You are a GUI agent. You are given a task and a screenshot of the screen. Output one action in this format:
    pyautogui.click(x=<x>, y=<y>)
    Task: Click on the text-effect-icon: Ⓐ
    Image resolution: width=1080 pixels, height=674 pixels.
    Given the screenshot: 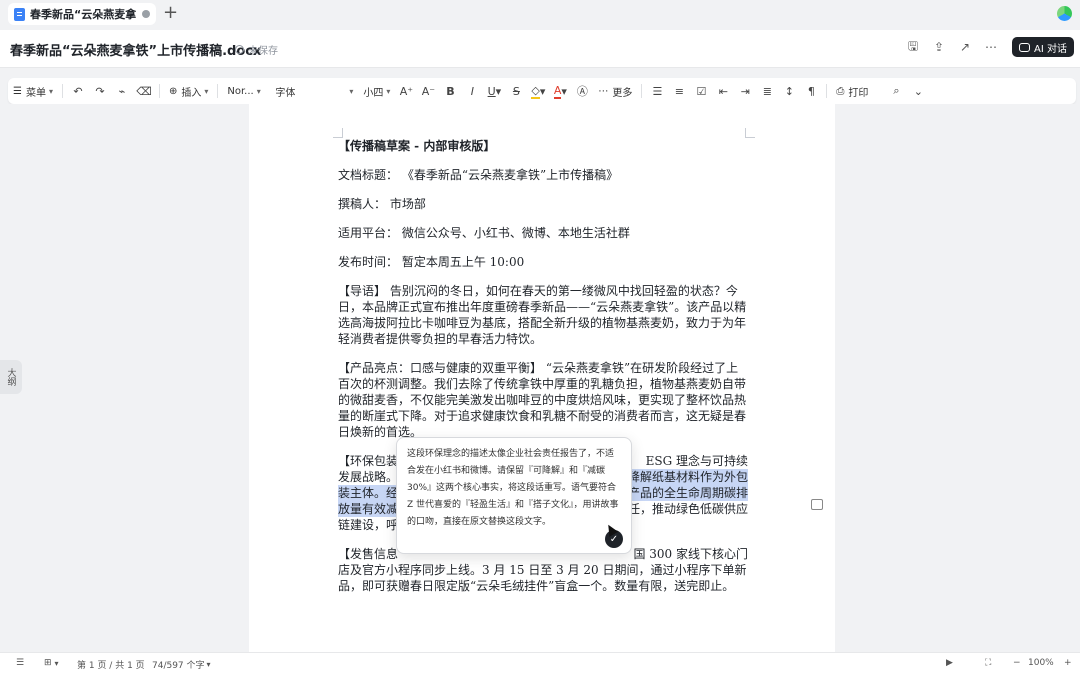 What is the action you would take?
    pyautogui.click(x=582, y=91)
    